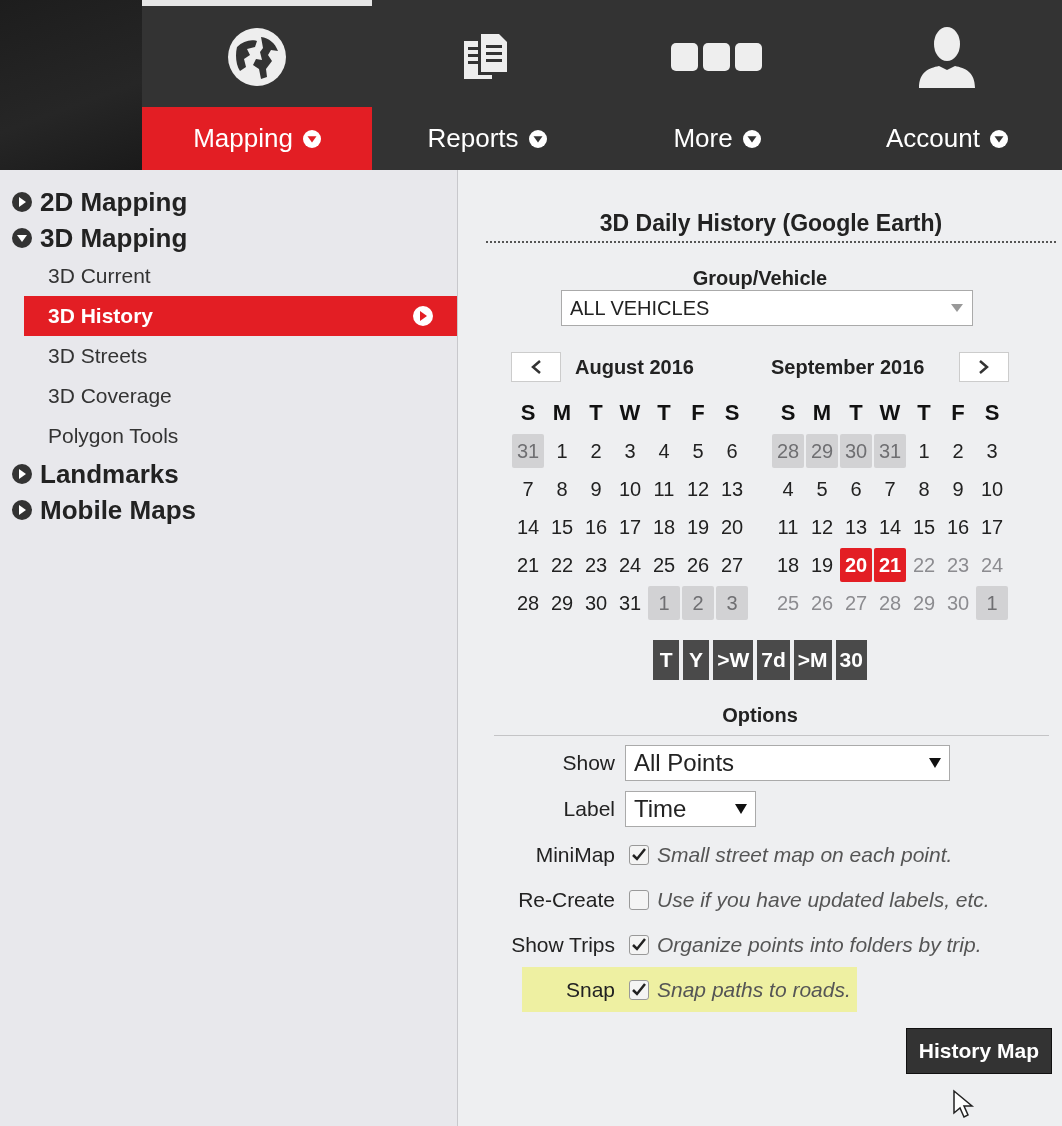 This screenshot has height=1126, width=1062. I want to click on nav-tab: More, so click(717, 138).